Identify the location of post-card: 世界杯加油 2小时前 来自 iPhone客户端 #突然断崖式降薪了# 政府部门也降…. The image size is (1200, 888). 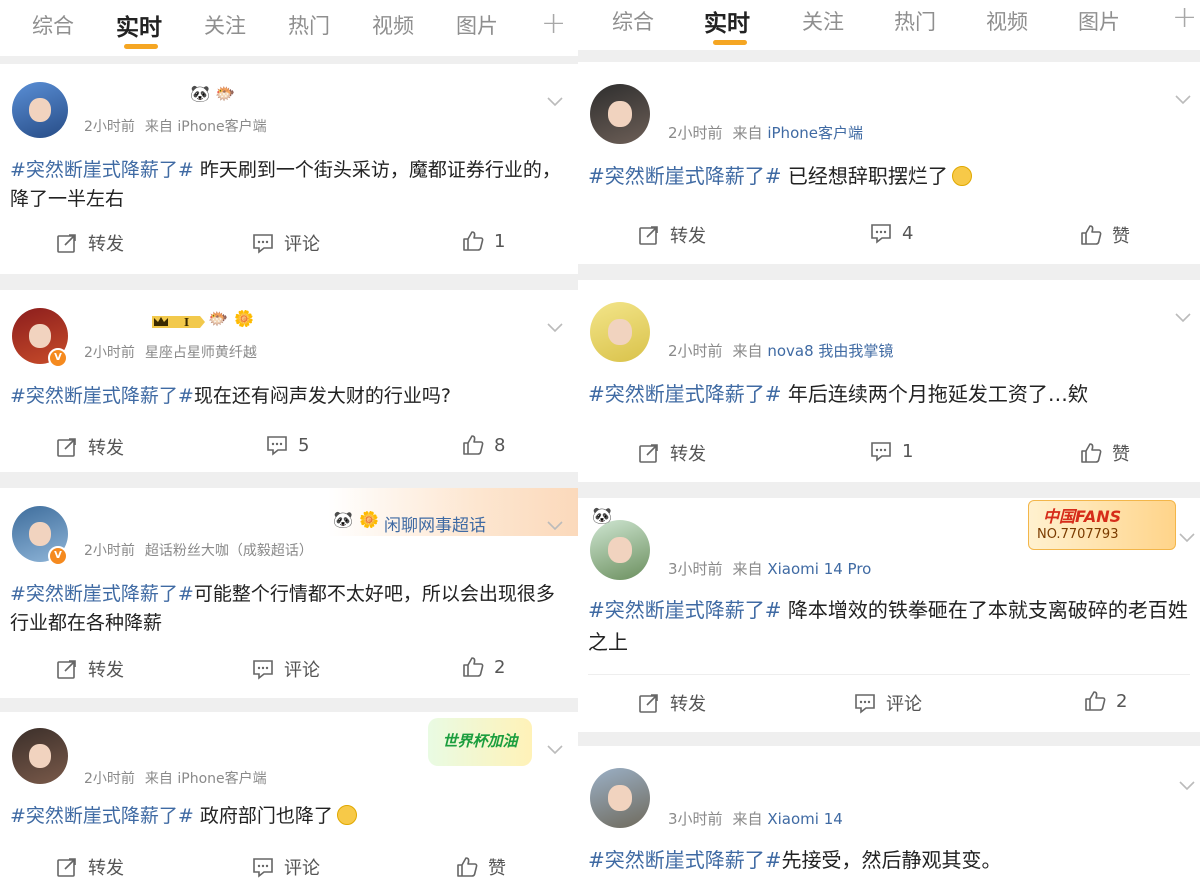
(289, 800).